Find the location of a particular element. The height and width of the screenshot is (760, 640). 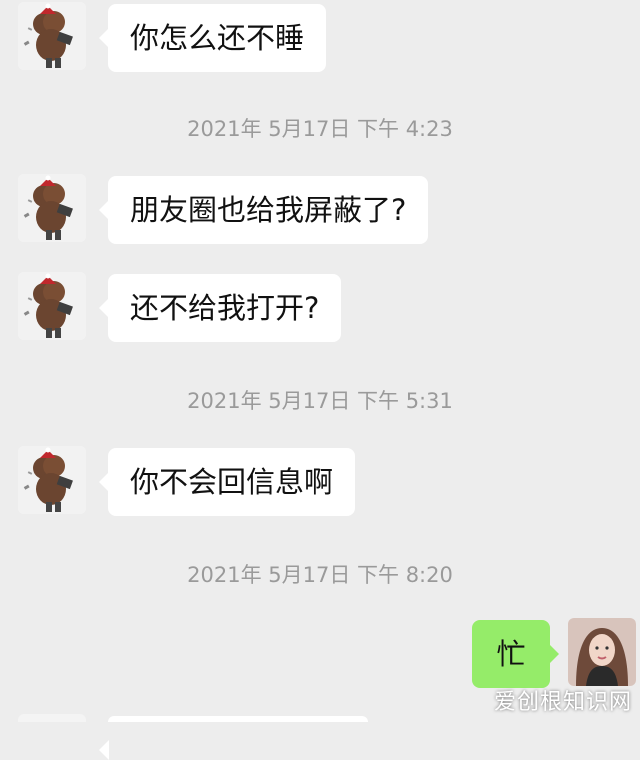

message-timestamp: 2021年 5月17日 下午 5:31 is located at coordinates (320, 401).